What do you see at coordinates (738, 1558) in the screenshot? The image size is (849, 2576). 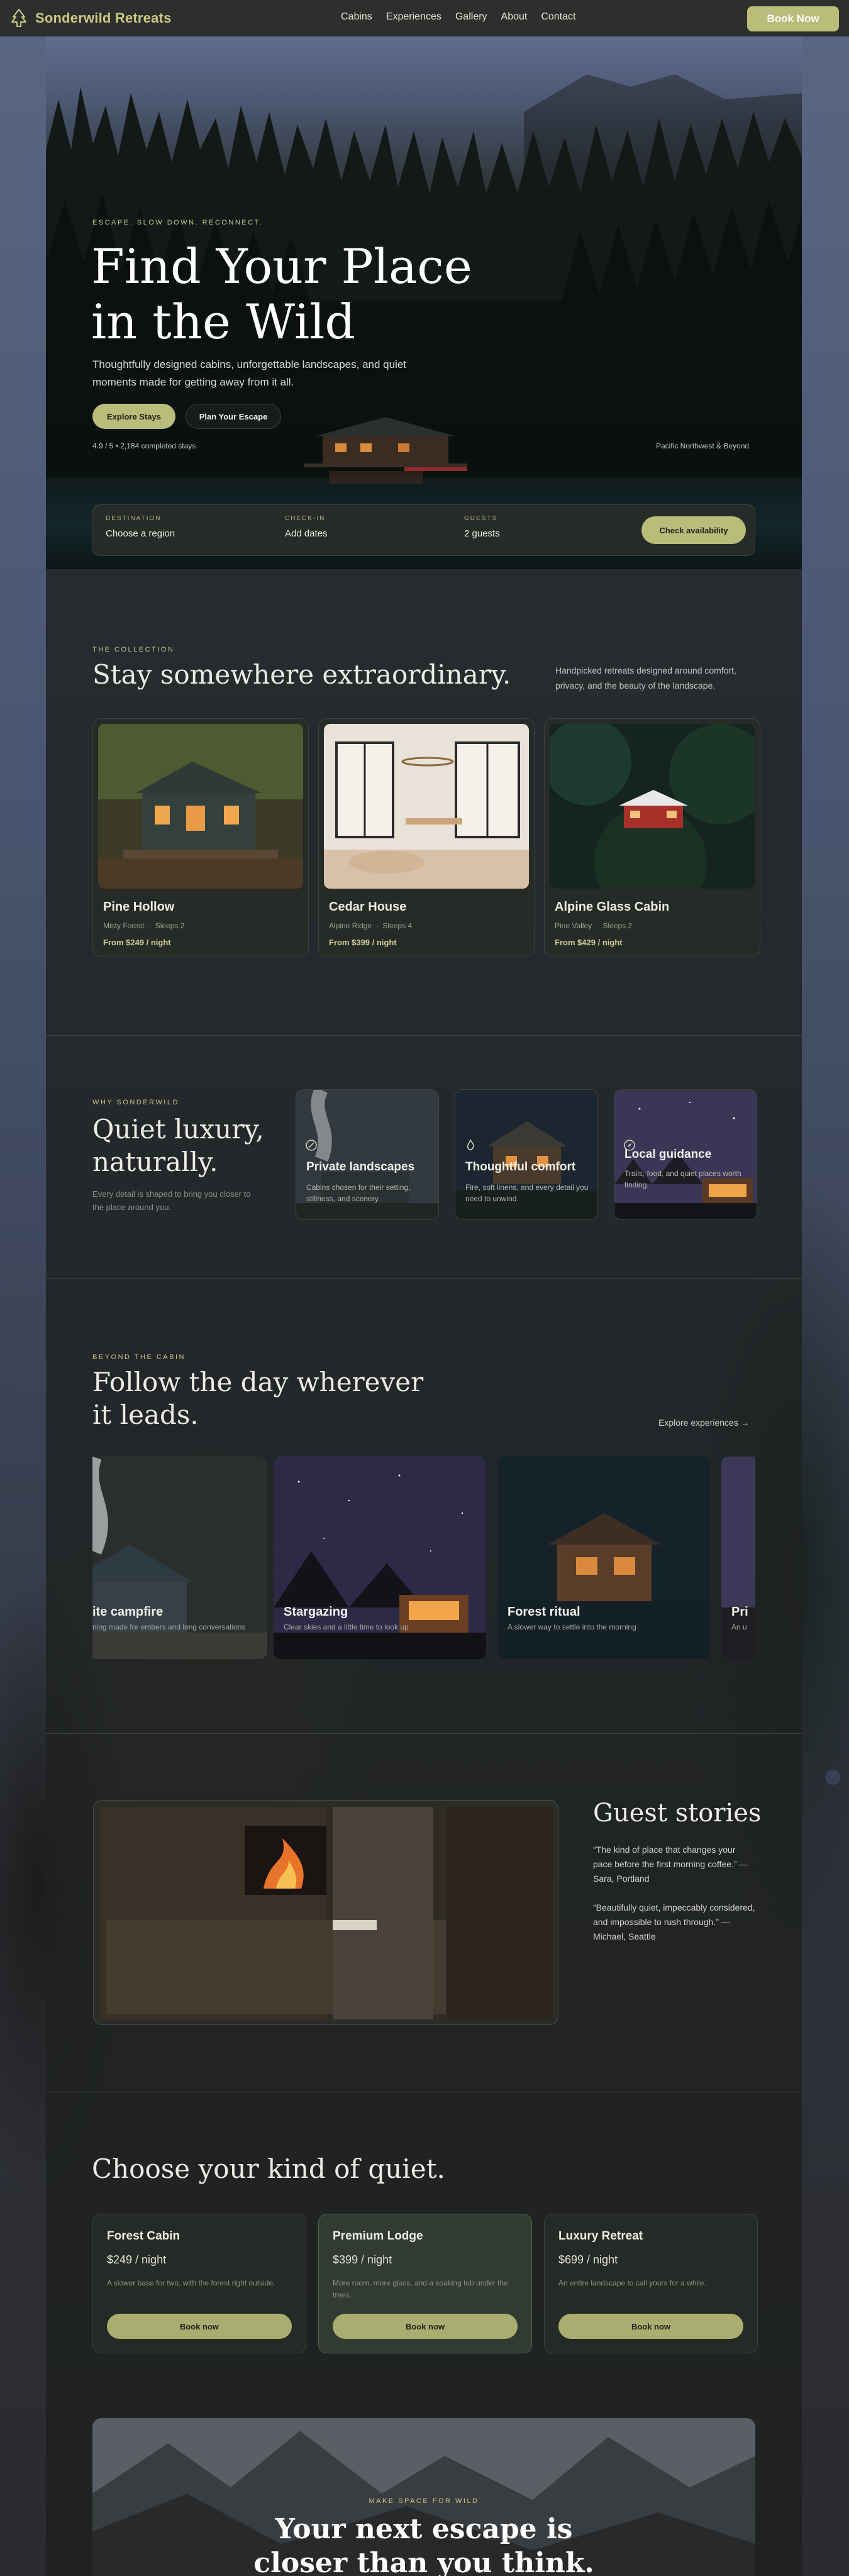 I see `experience-card-partial: Pri An u` at bounding box center [738, 1558].